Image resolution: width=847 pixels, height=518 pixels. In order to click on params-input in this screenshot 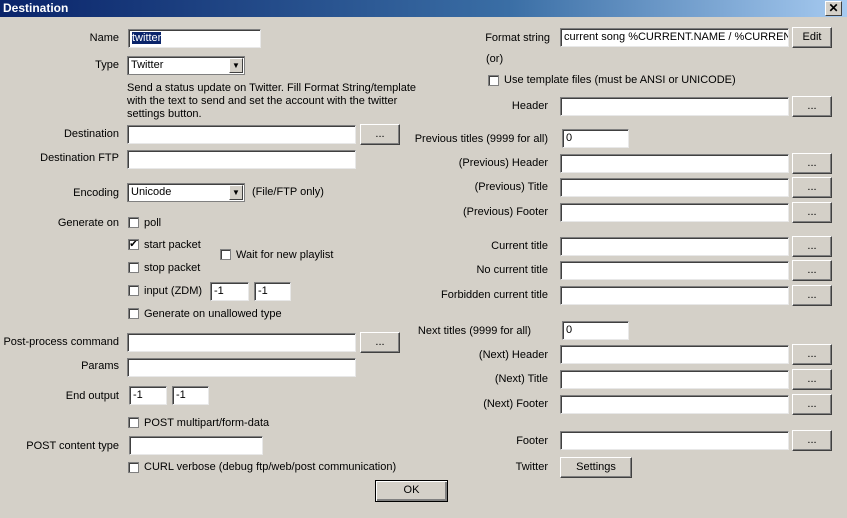, I will do `click(241, 367)`.